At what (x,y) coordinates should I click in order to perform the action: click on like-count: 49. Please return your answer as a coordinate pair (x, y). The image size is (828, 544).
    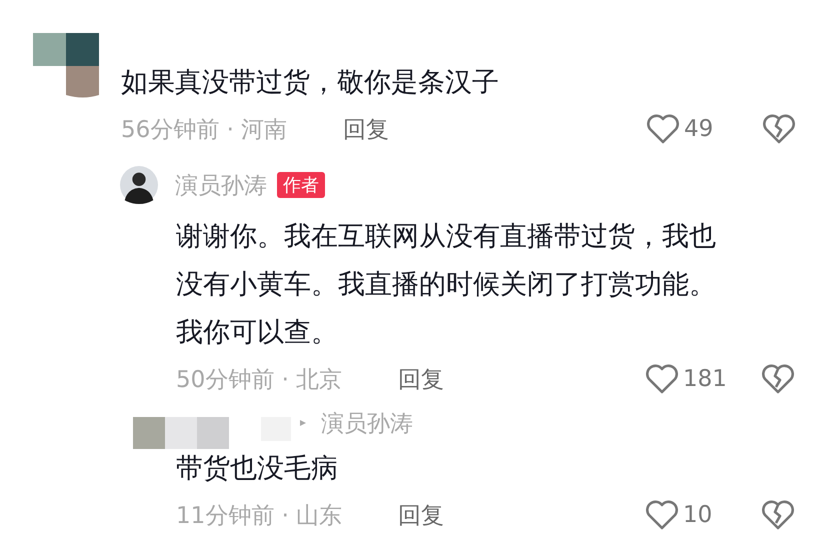
    Looking at the image, I should click on (699, 129).